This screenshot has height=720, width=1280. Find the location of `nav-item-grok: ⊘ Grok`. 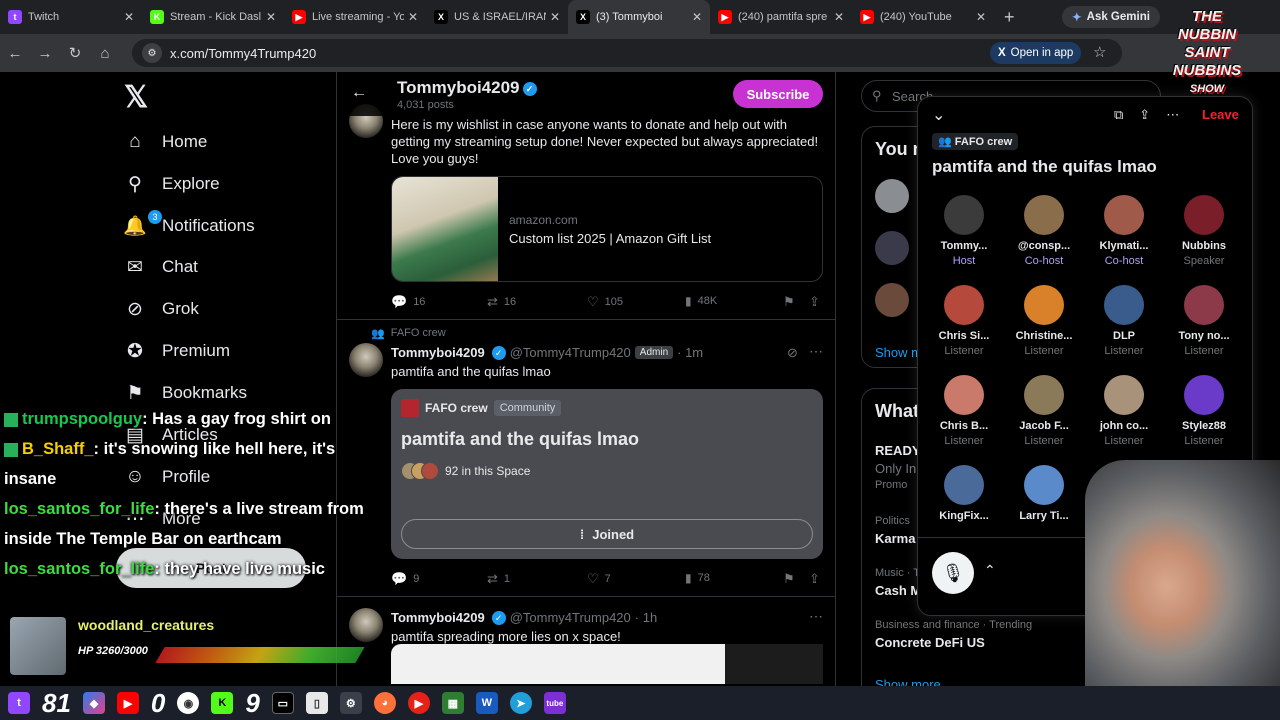

nav-item-grok: ⊘ Grok is located at coordinates (160, 309).